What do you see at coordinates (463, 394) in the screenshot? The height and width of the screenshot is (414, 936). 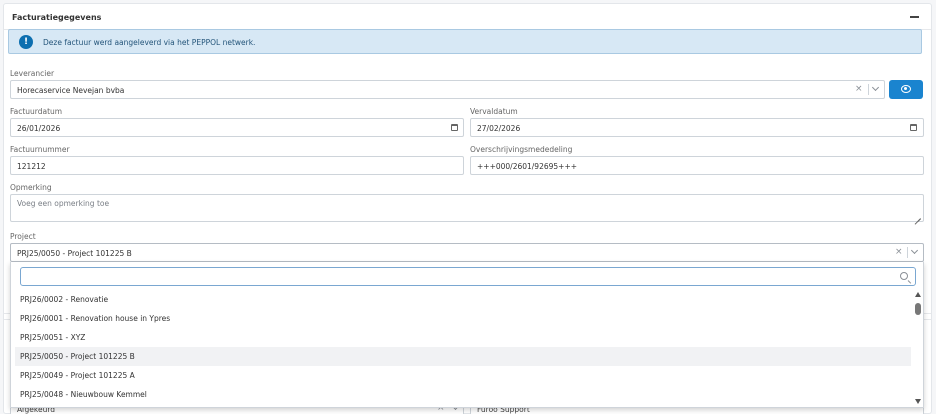 I see `project-option: PRJ25/0048 - Nieuwbouw Kemmel` at bounding box center [463, 394].